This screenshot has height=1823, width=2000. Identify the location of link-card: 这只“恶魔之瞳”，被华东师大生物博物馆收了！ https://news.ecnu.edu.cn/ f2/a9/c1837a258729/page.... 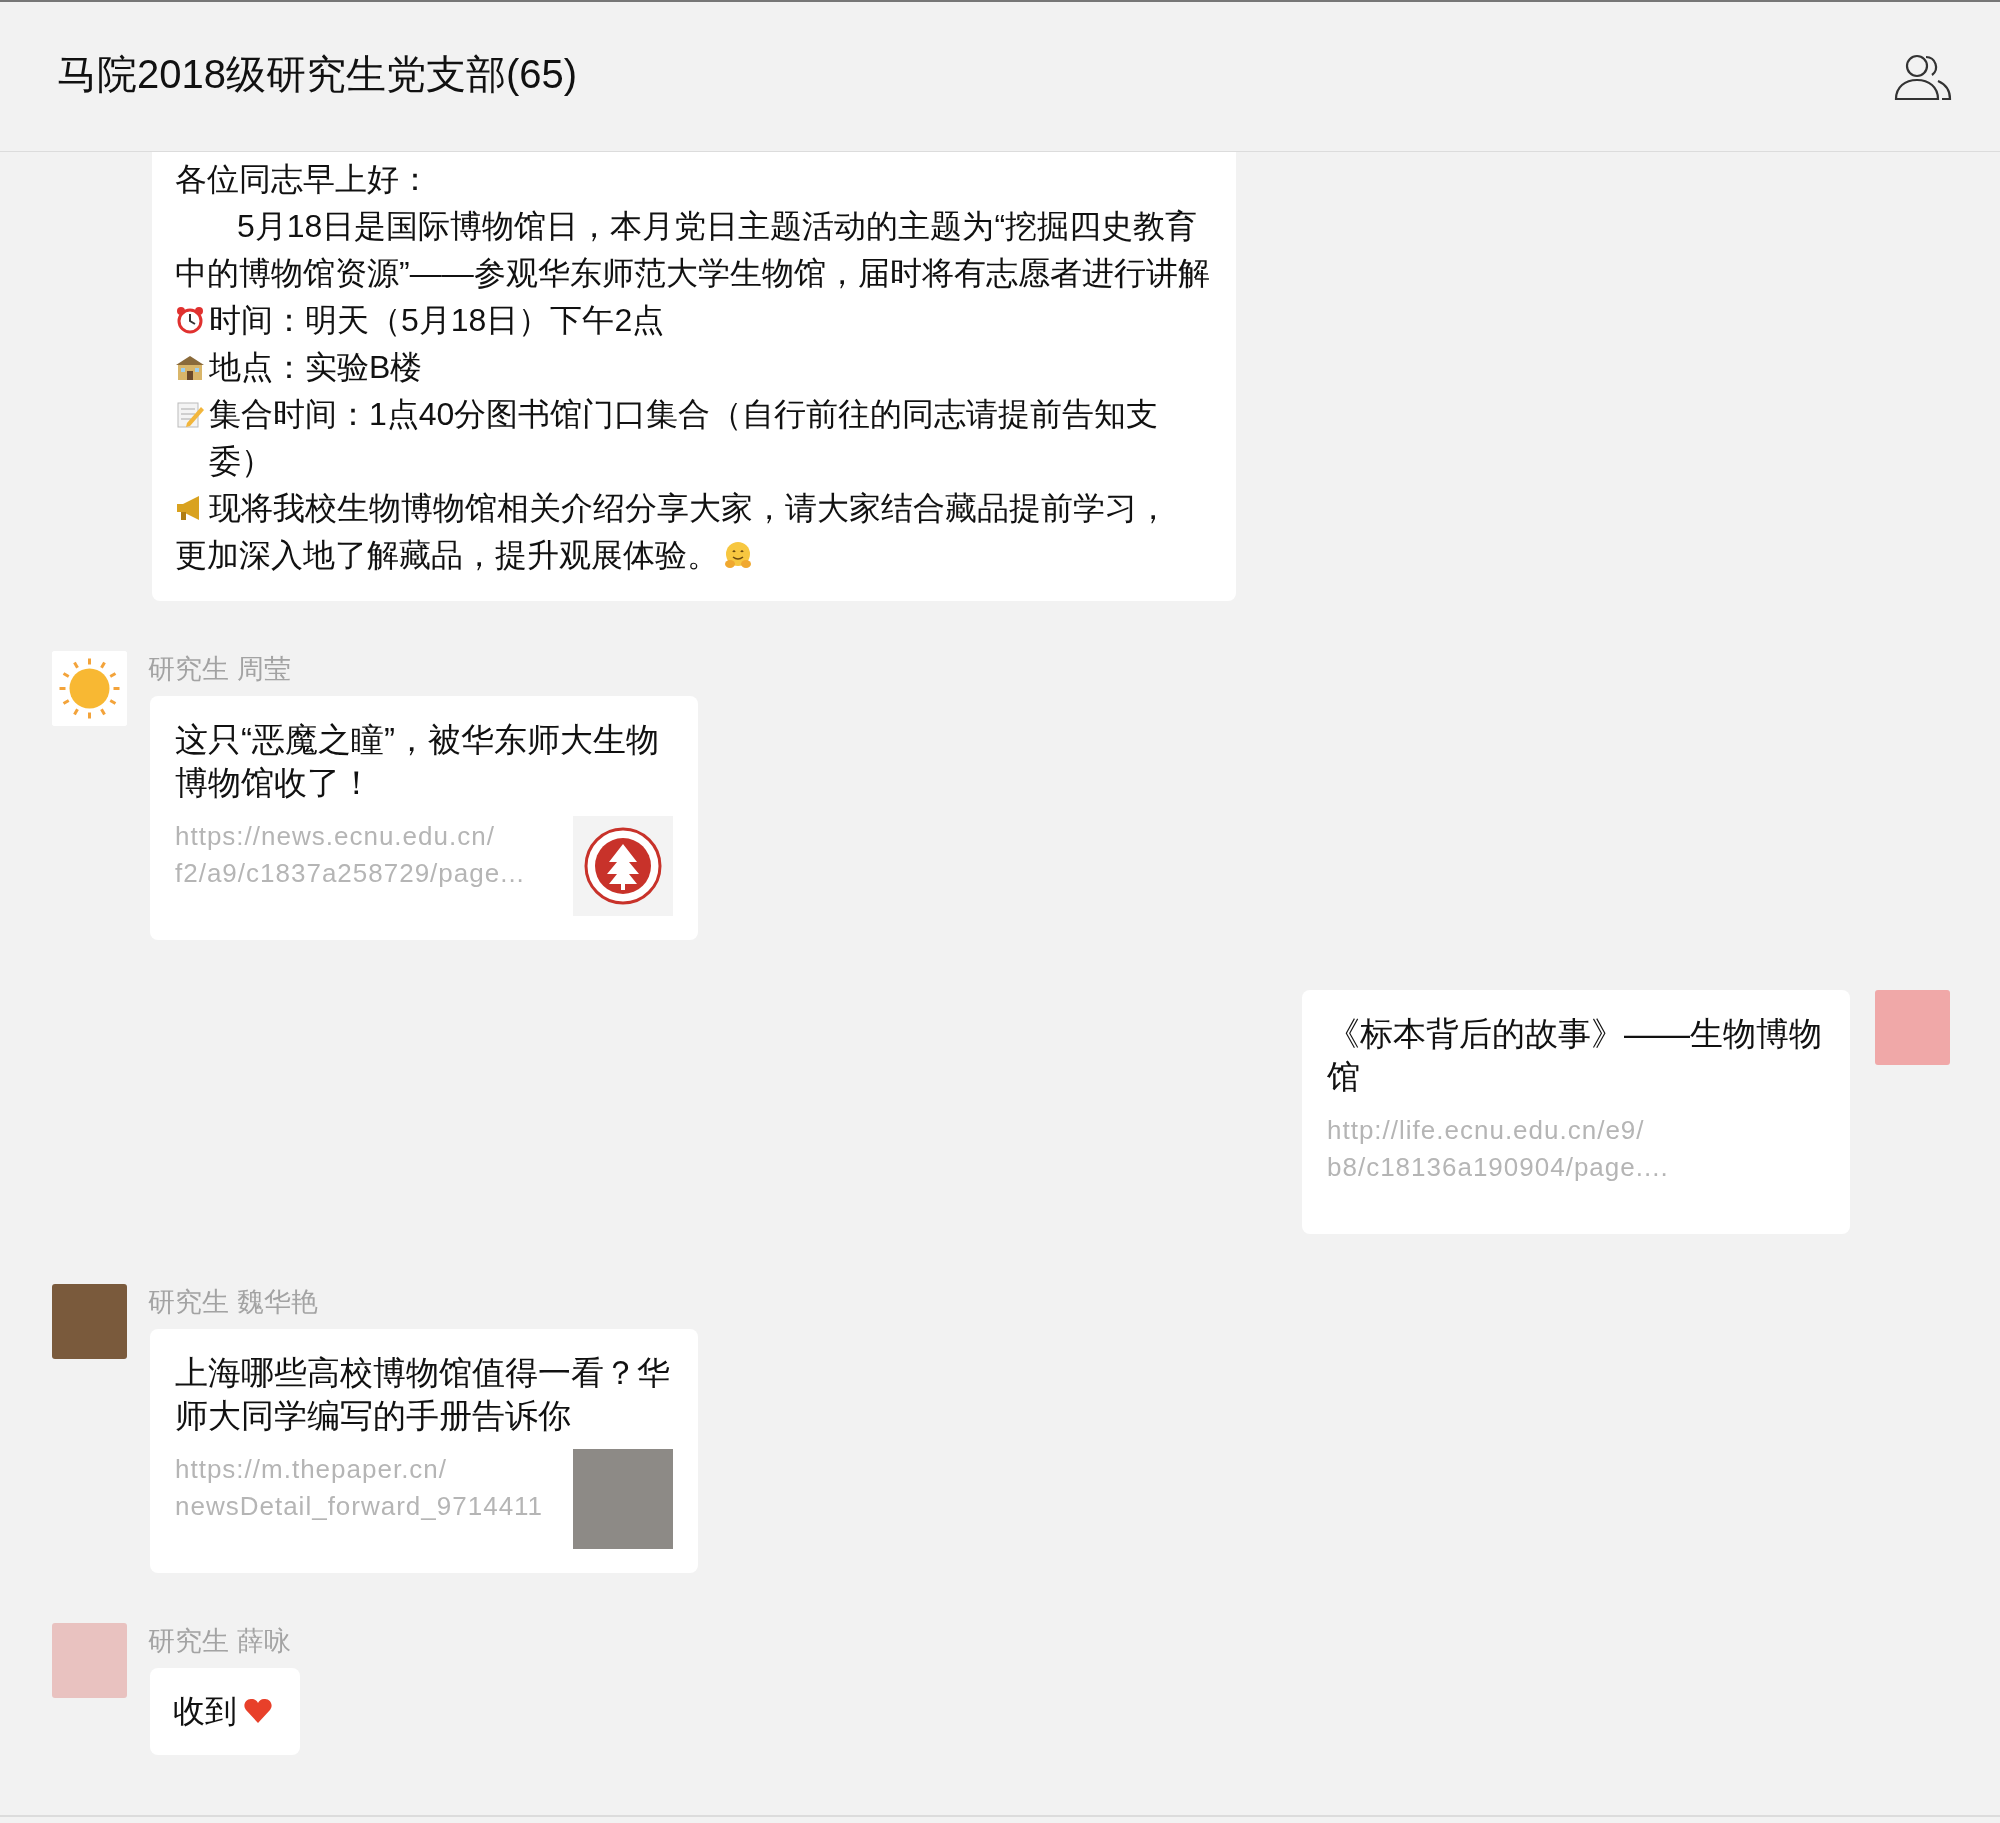
(424, 818).